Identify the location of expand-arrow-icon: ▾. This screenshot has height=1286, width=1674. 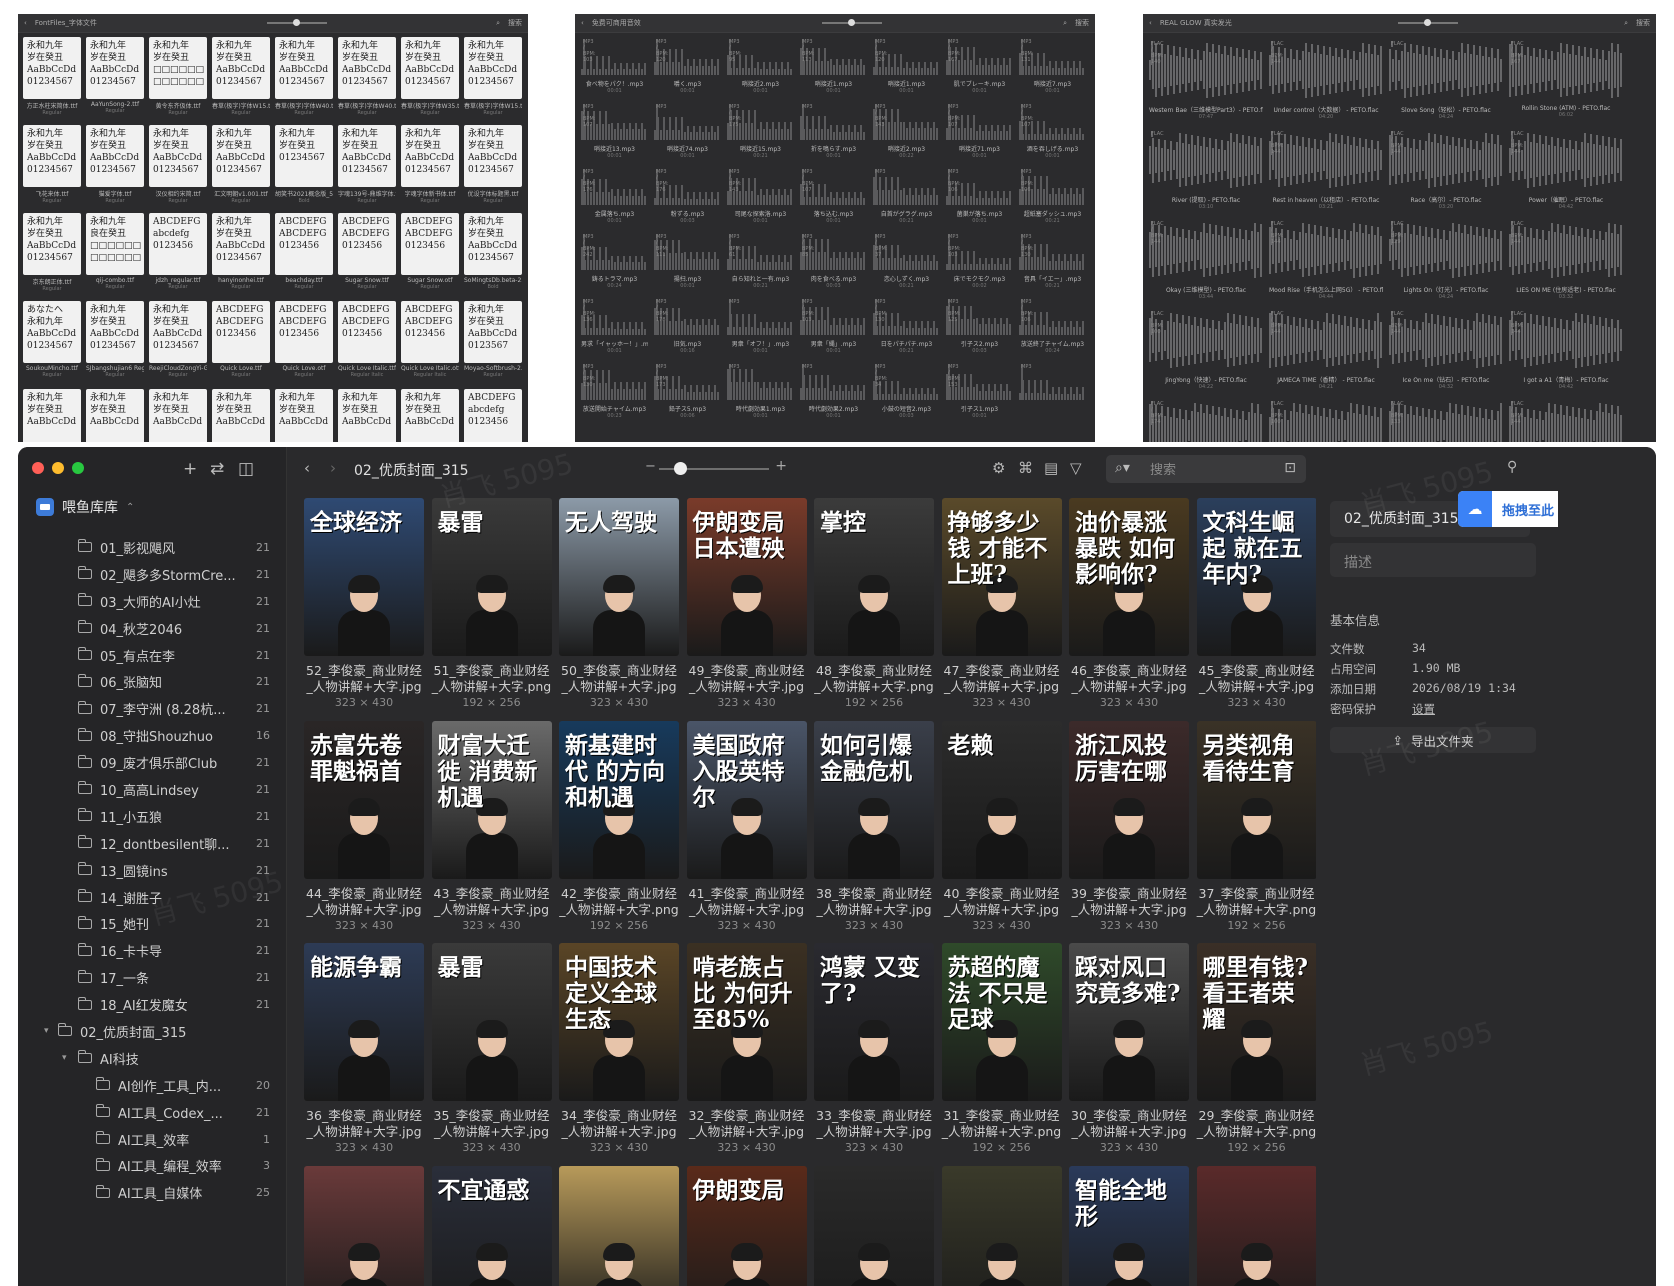
(46, 1031).